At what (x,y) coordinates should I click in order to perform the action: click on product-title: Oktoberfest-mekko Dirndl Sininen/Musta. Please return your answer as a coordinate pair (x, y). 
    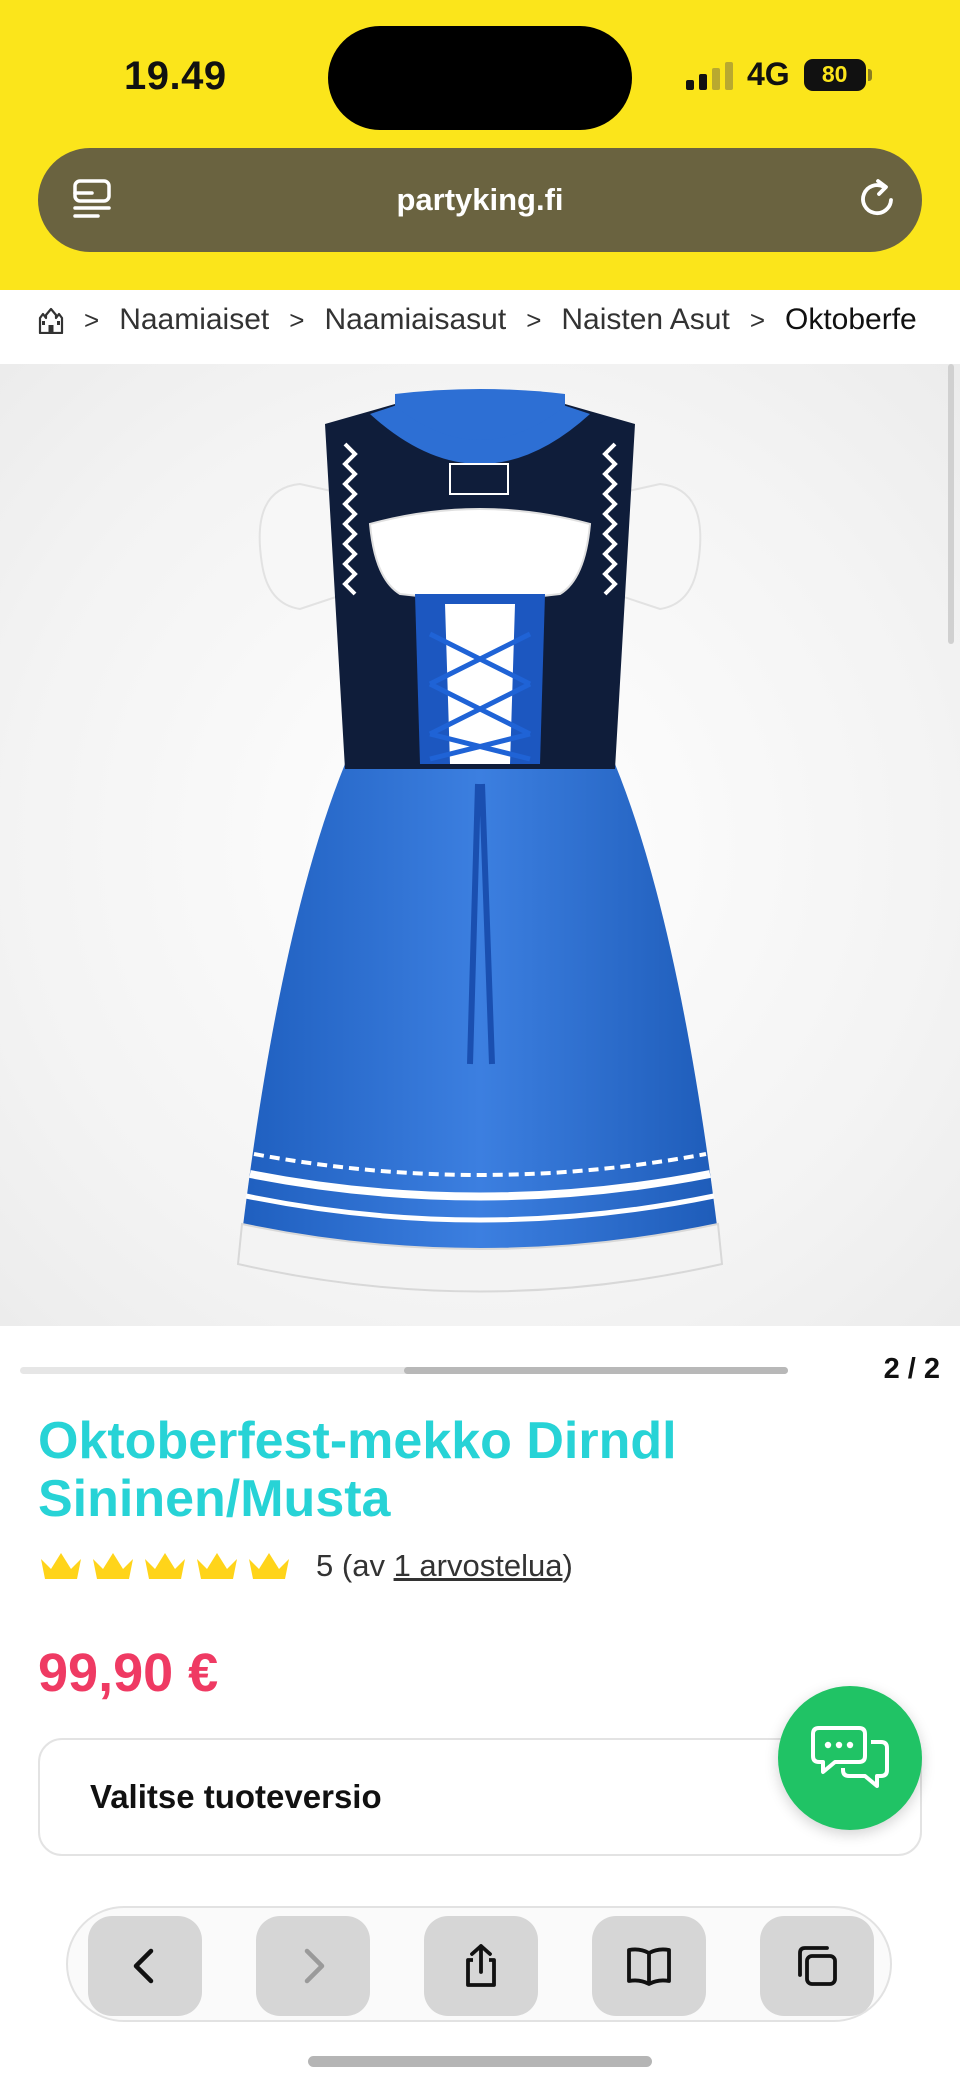
    Looking at the image, I should click on (357, 1470).